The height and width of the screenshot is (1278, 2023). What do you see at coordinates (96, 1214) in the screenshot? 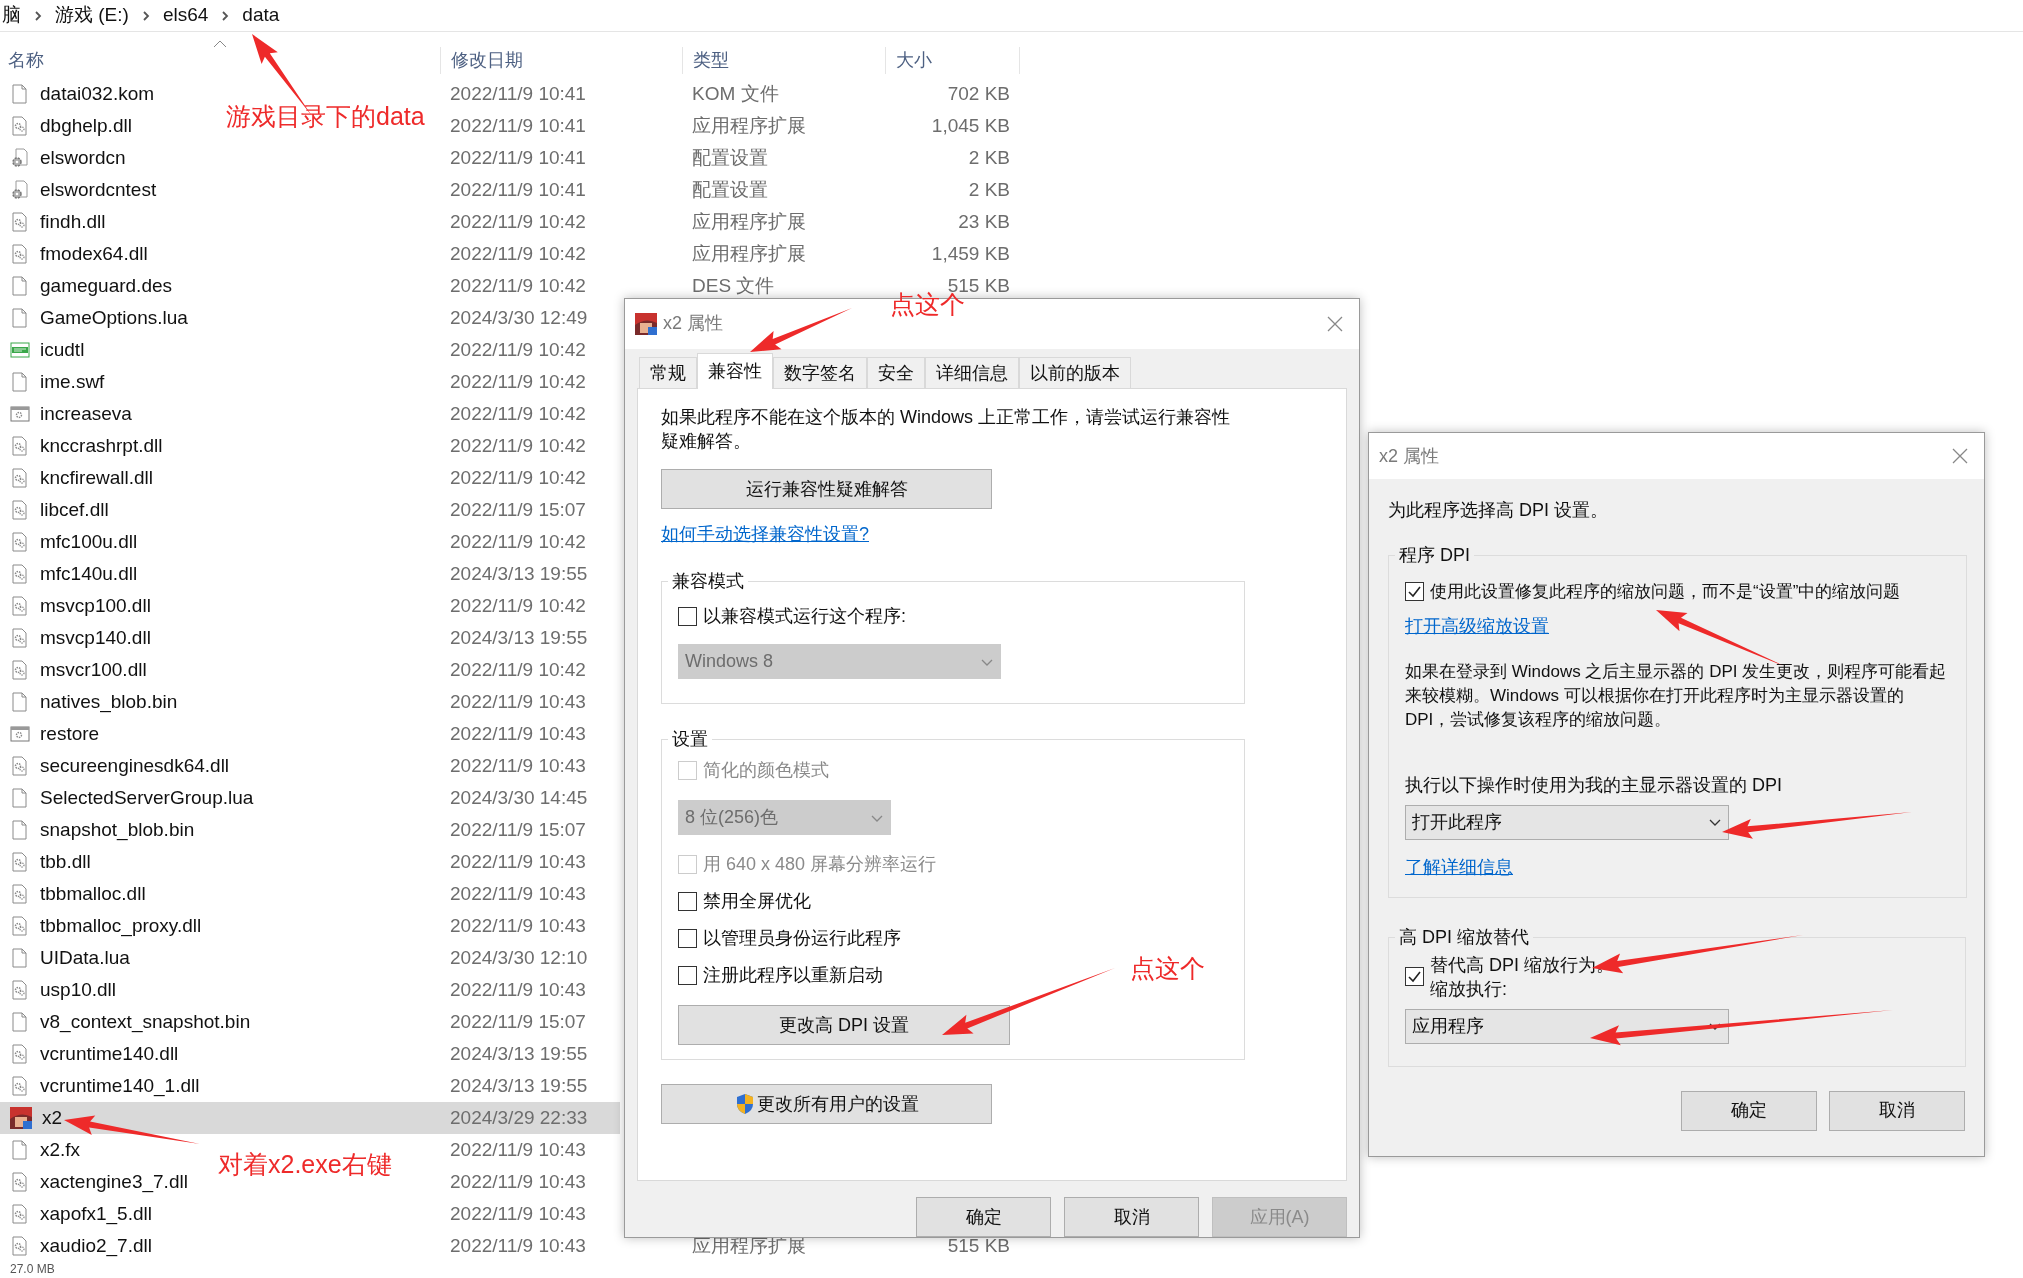
I see `file-name: xapofx1_5.dll` at bounding box center [96, 1214].